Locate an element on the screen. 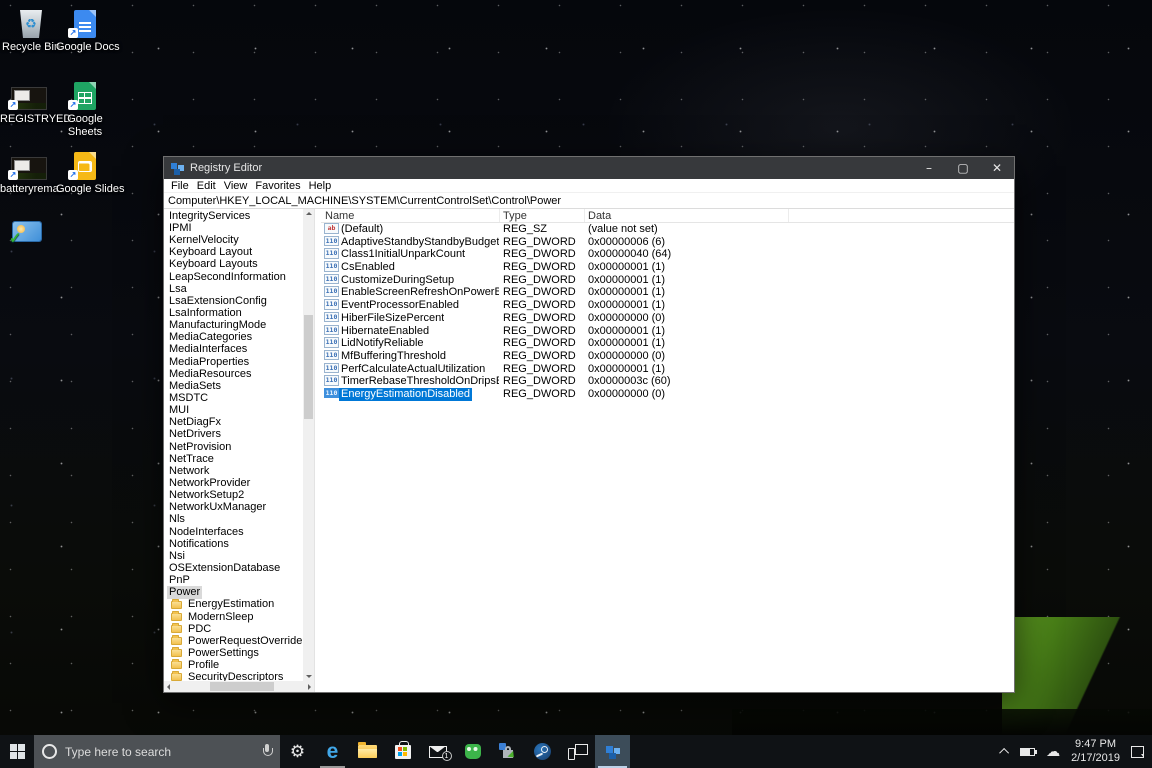  action-center-icon is located at coordinates (1137, 751).